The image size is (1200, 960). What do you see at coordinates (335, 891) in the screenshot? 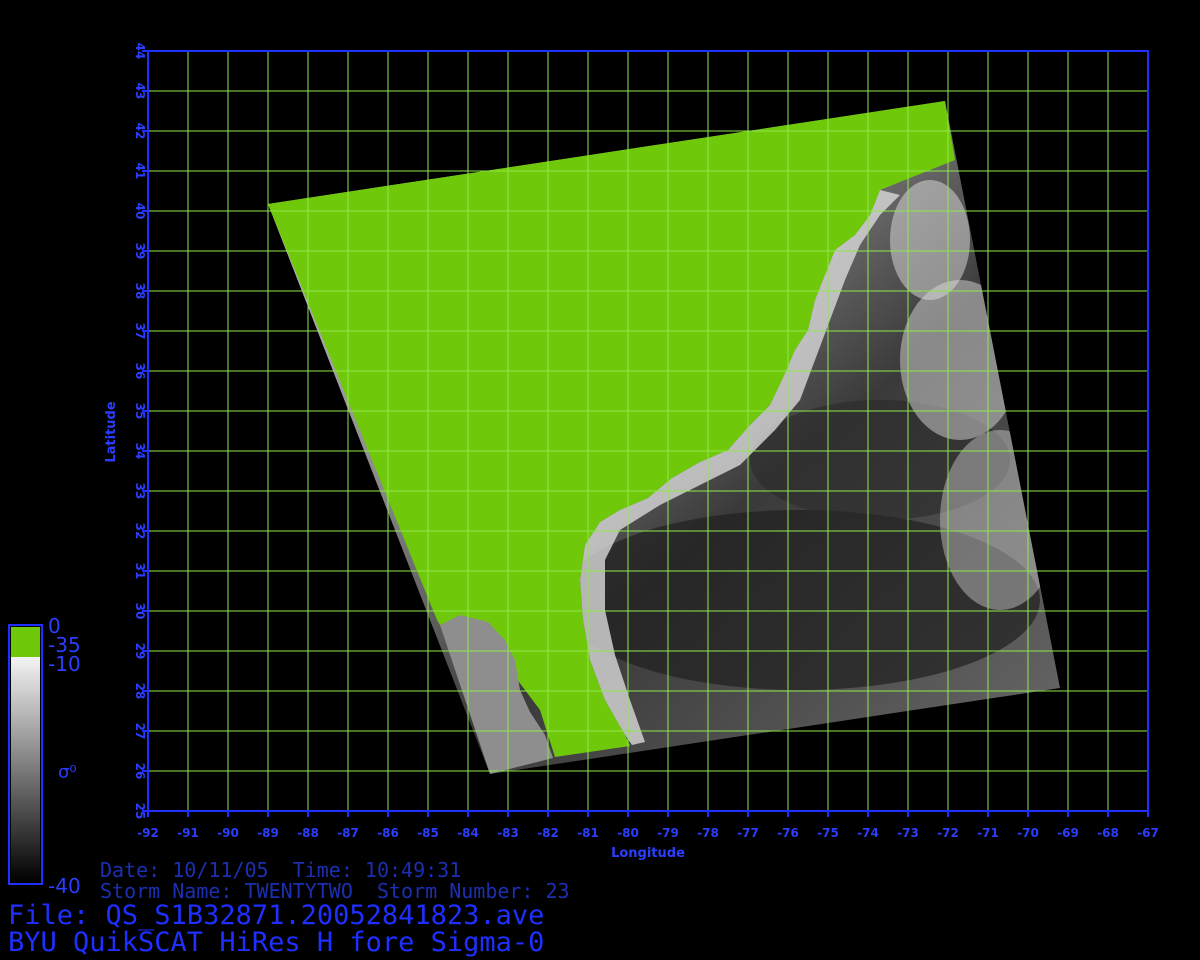
I see `storm-line: Storm Name: TWENTYTWO Storm Number: 23` at bounding box center [335, 891].